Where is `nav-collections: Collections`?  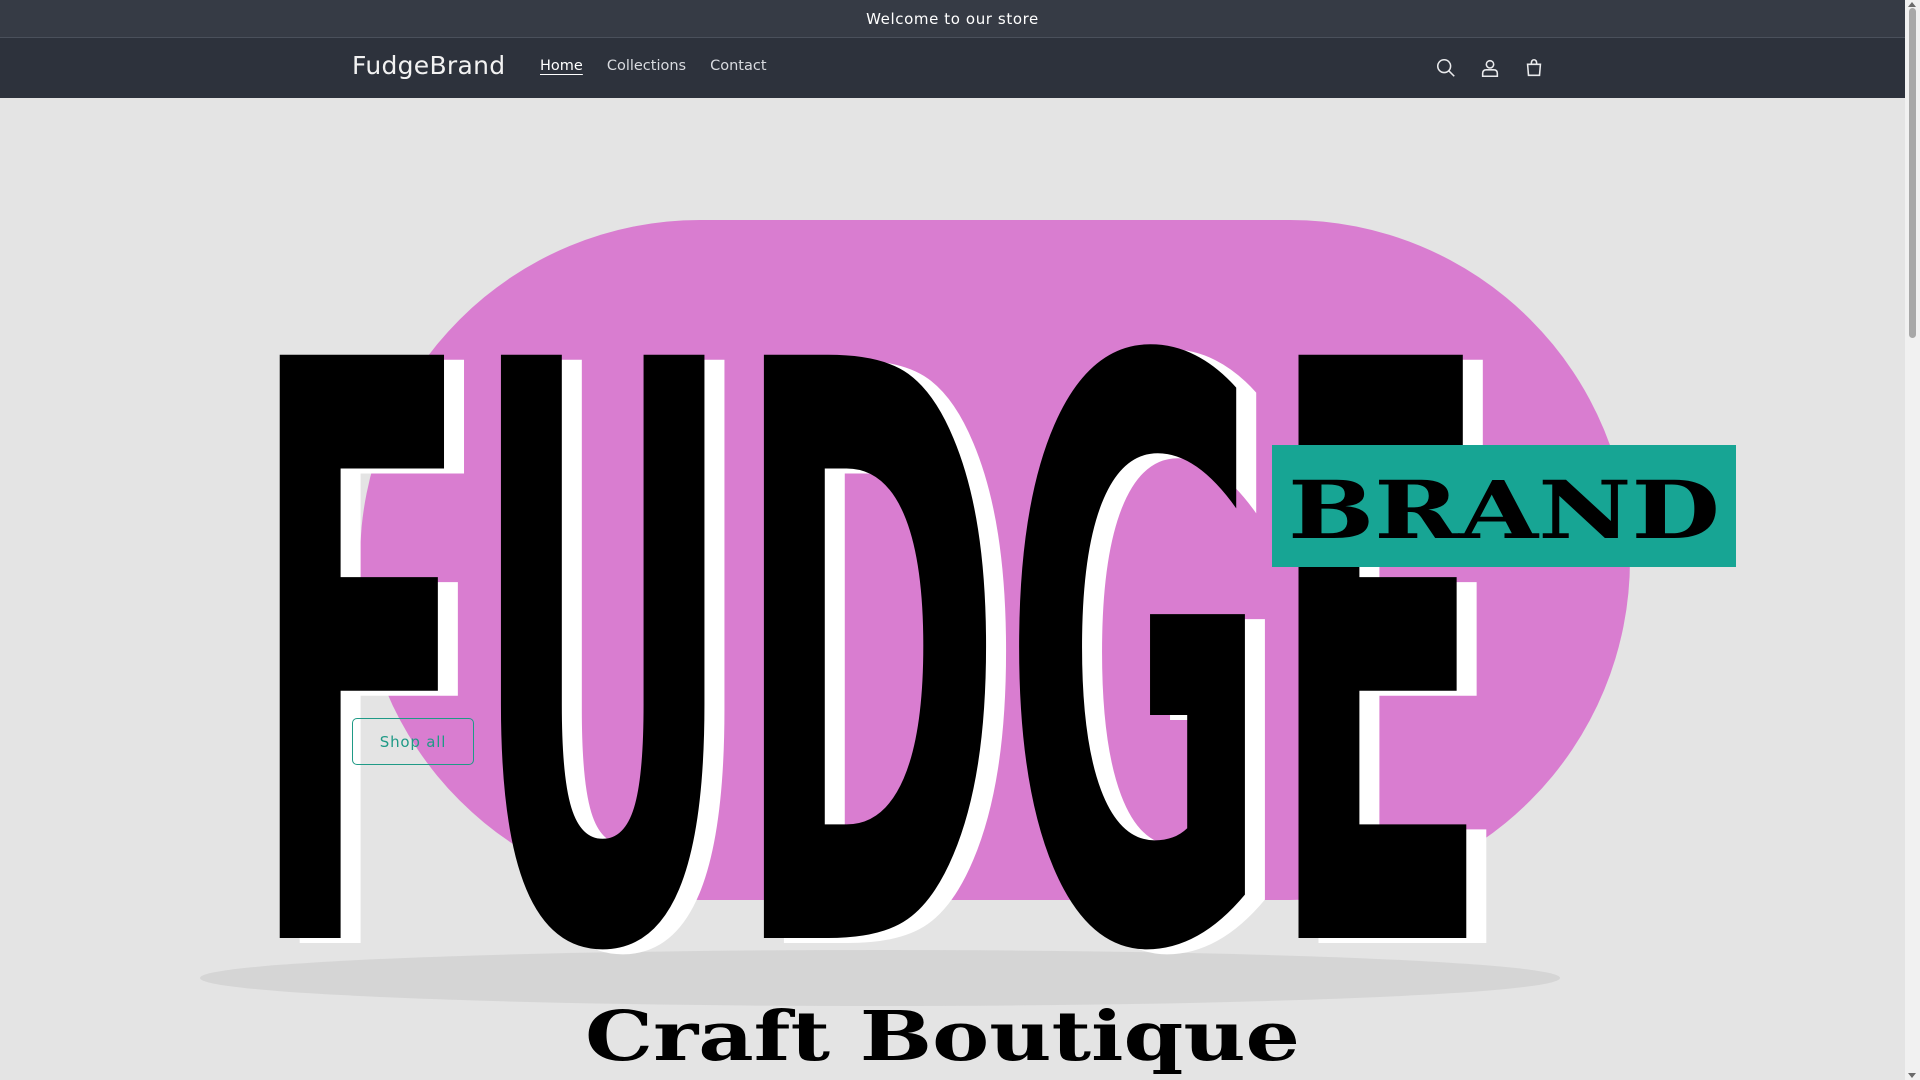
nav-collections: Collections is located at coordinates (646, 66).